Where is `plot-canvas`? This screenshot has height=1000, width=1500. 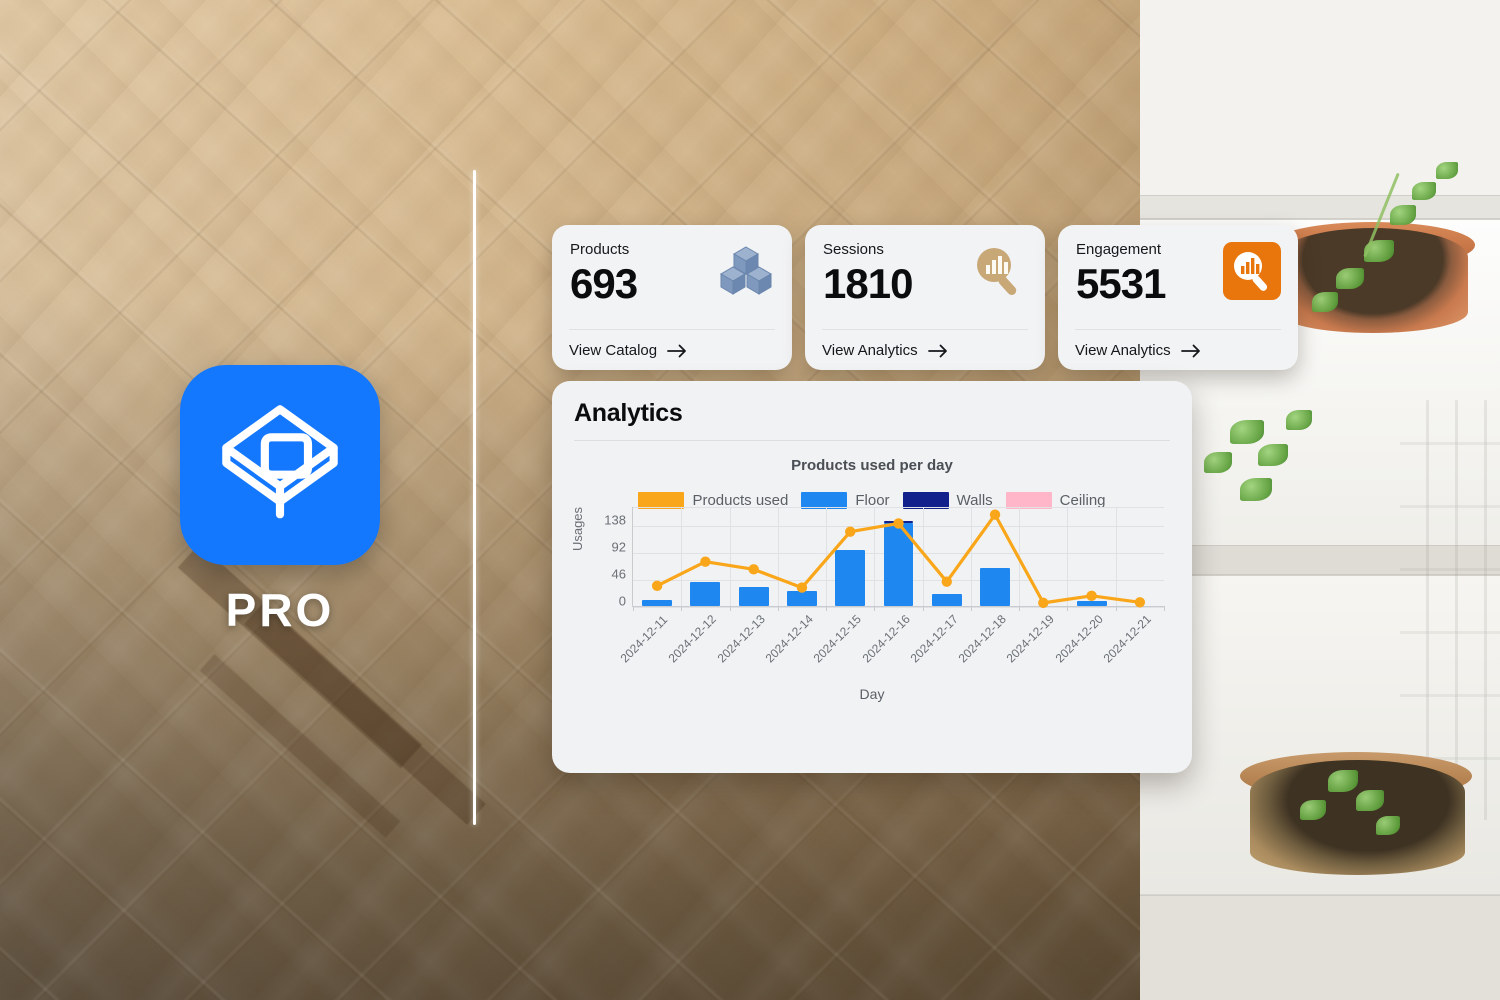
plot-canvas is located at coordinates (898, 559).